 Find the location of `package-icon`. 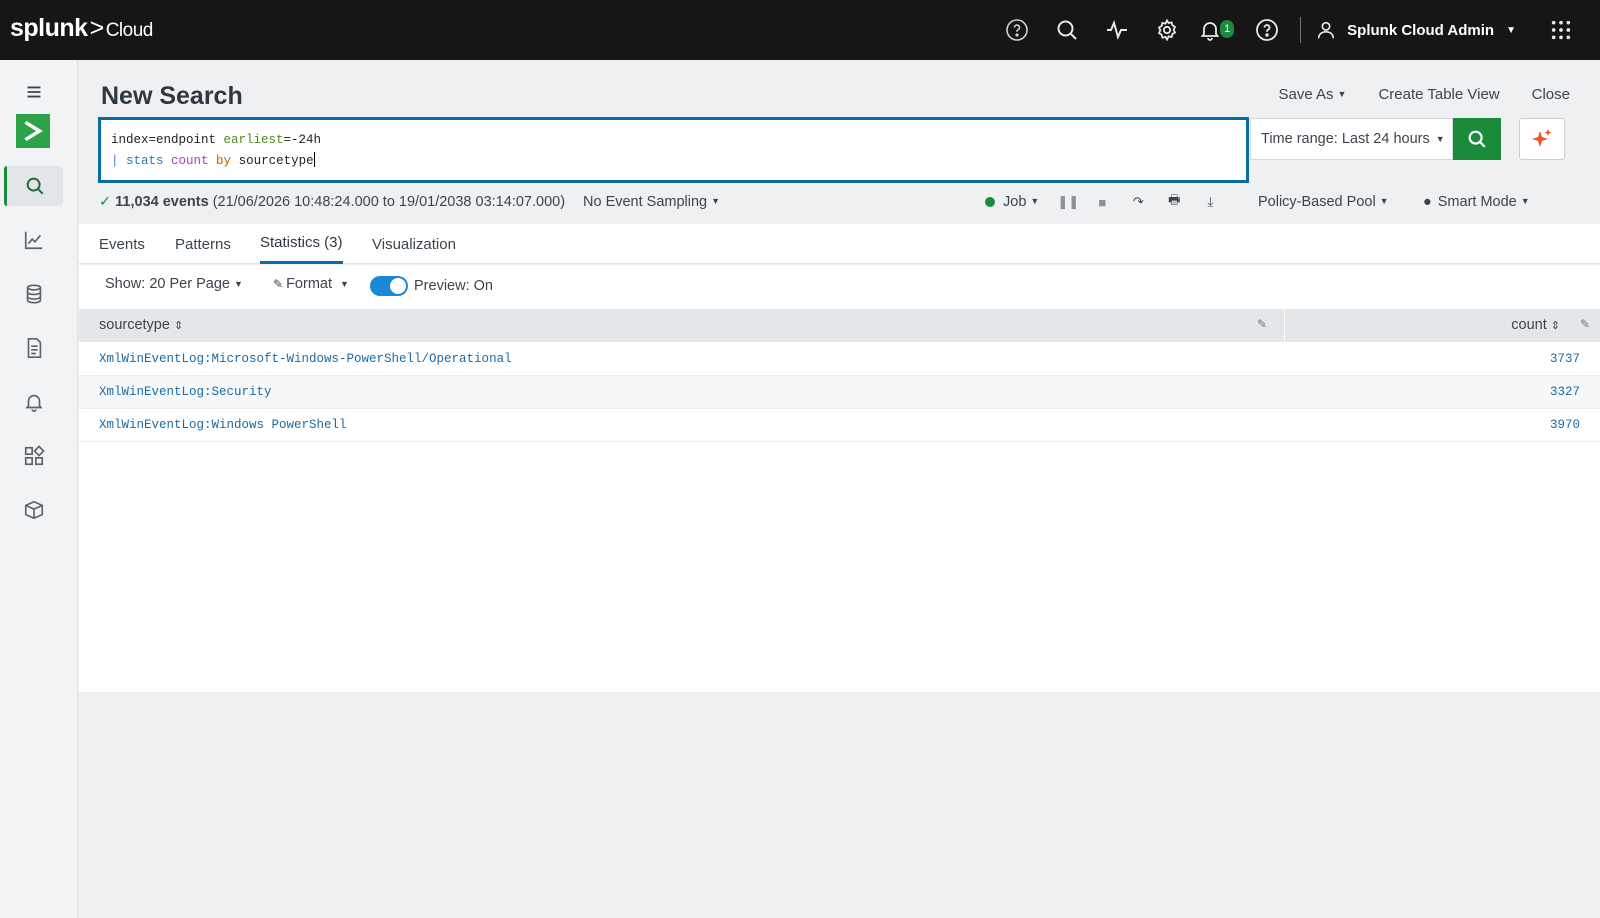

package-icon is located at coordinates (33, 510).